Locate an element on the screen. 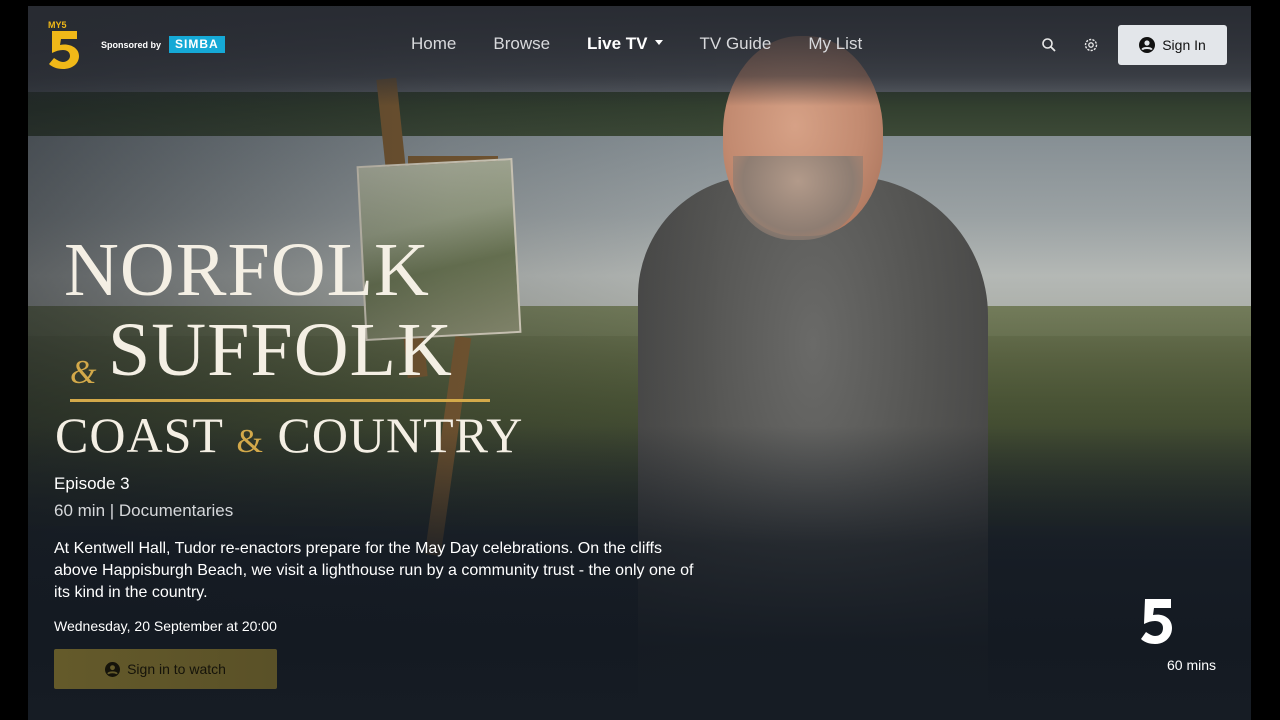  title-country: COUNTRY is located at coordinates (400, 435).